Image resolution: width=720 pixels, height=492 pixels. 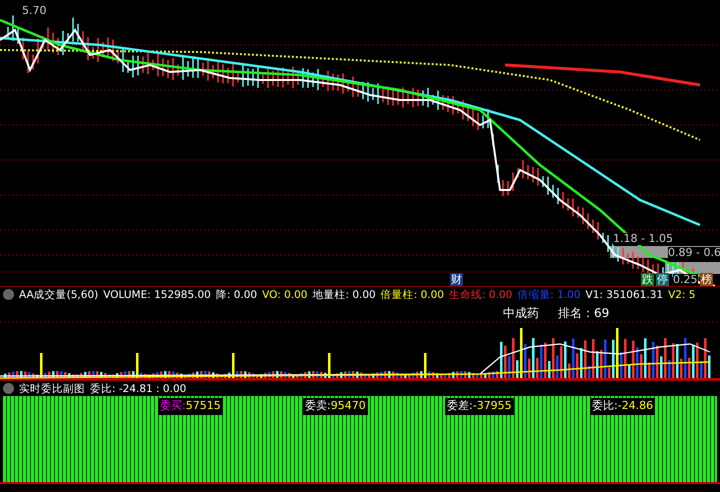 I want to click on indicator-value: 倍量柱: 0.00, so click(x=412, y=295).